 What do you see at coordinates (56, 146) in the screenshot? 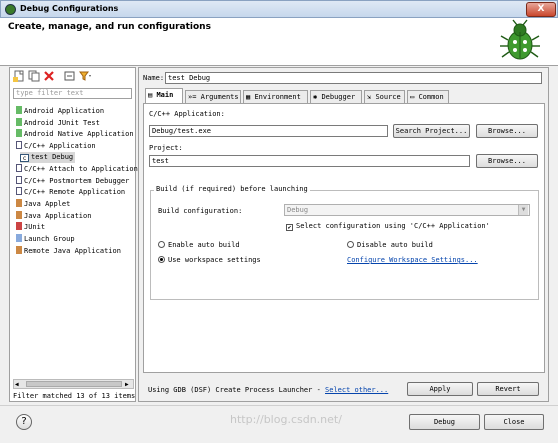
I see `tree-item-cpp-application: C/C++ Application` at bounding box center [56, 146].